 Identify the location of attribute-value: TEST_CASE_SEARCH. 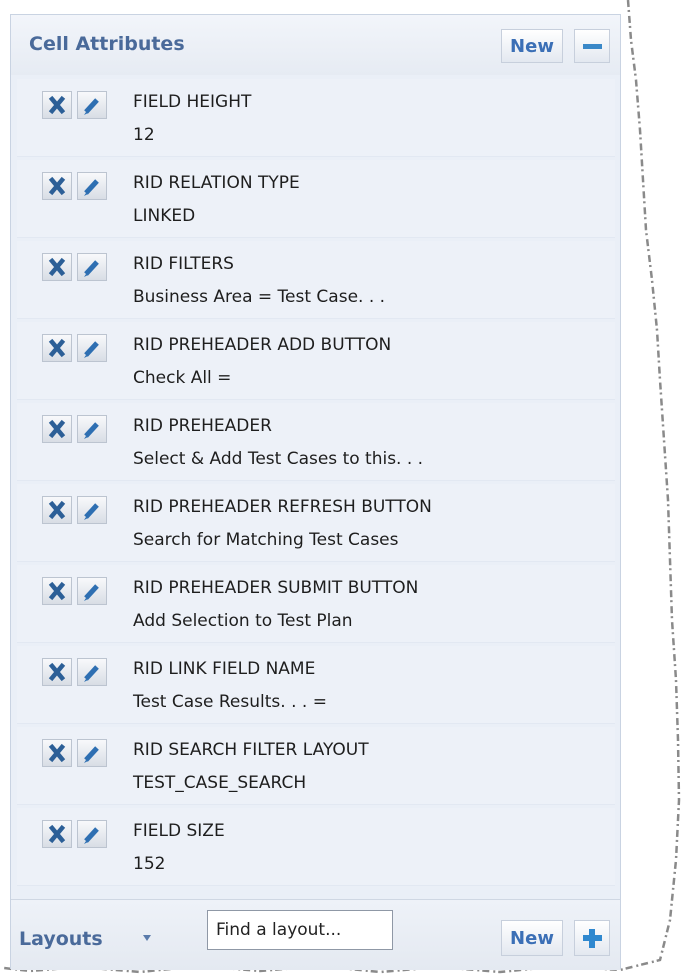
(220, 783).